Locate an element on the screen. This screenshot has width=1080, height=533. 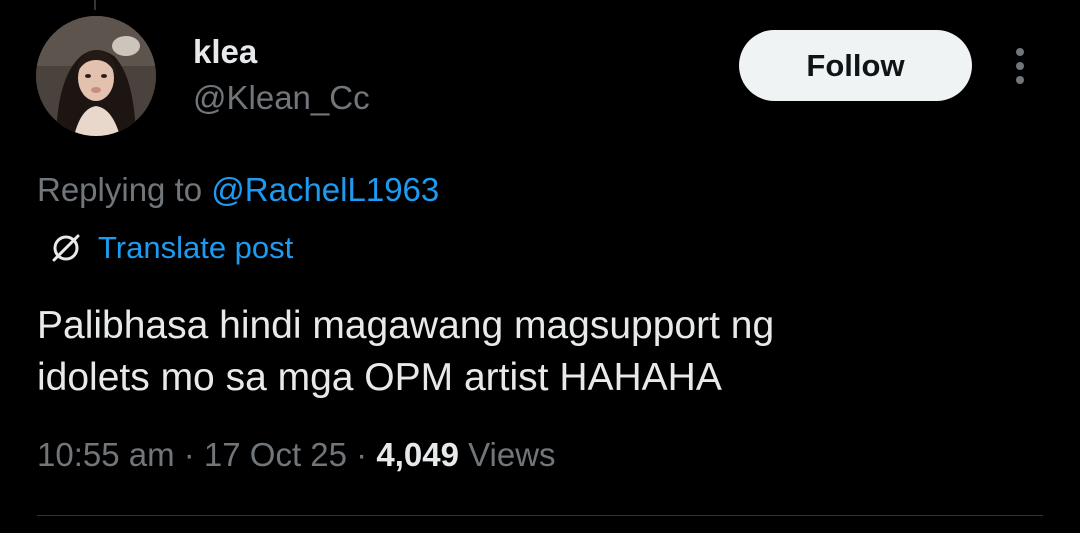
replying-to: Replying to @RachelL1963 is located at coordinates (238, 190).